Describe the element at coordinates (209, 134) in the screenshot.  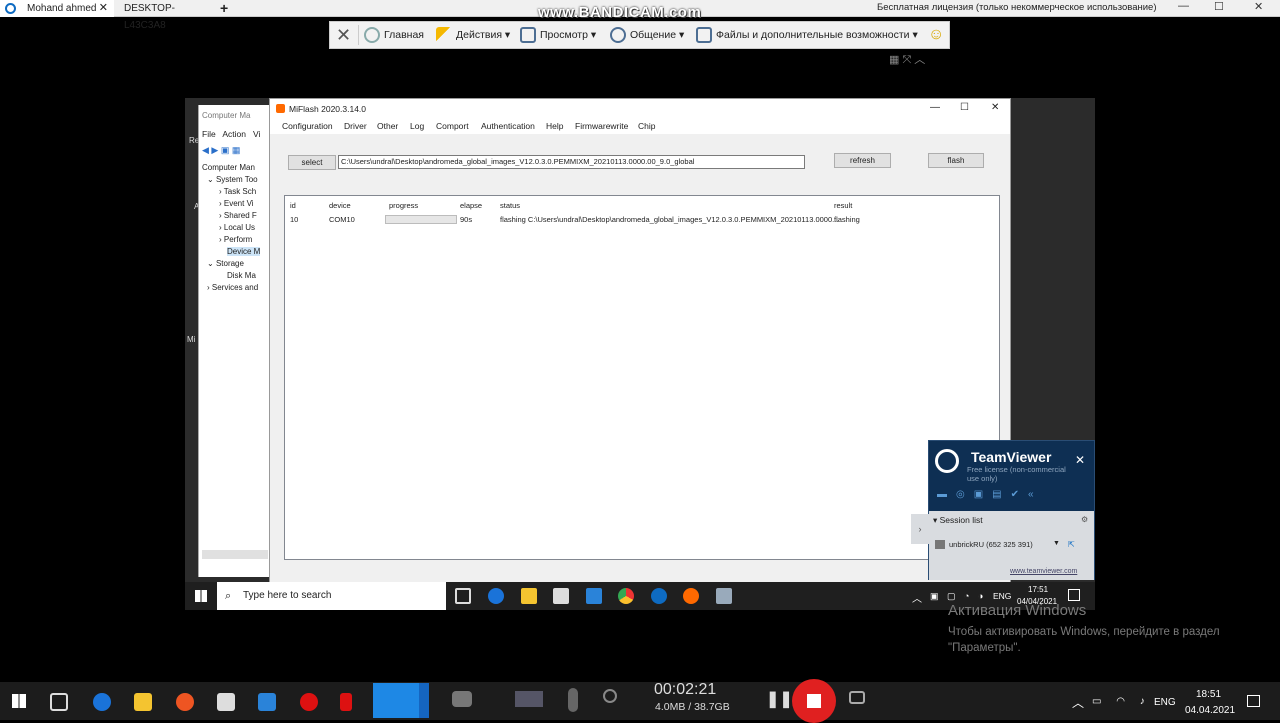
I see `menu-file: File` at that location.